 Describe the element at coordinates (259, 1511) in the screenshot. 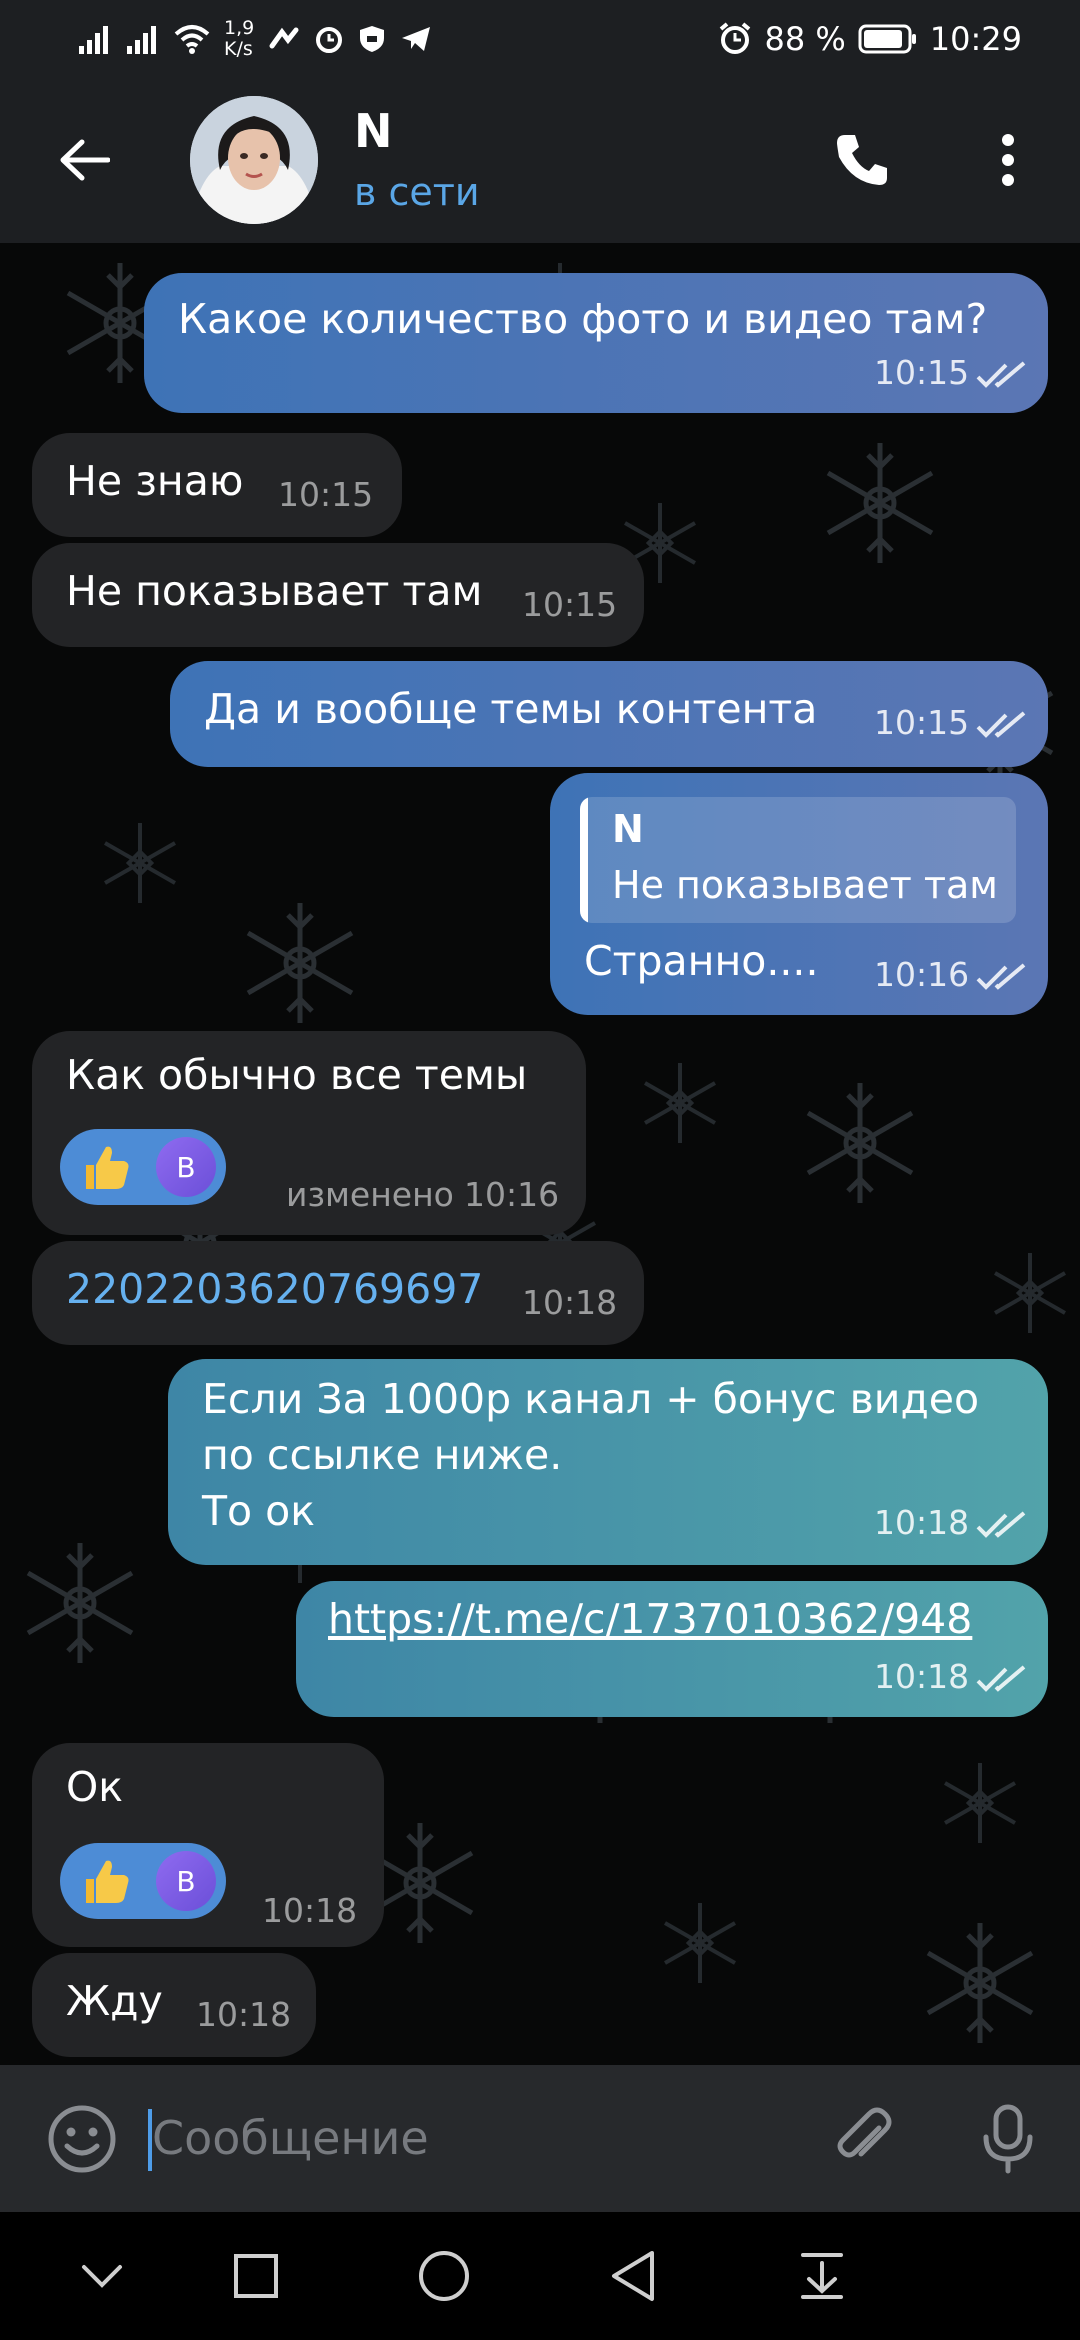

I see `message-text-line: То ок` at that location.